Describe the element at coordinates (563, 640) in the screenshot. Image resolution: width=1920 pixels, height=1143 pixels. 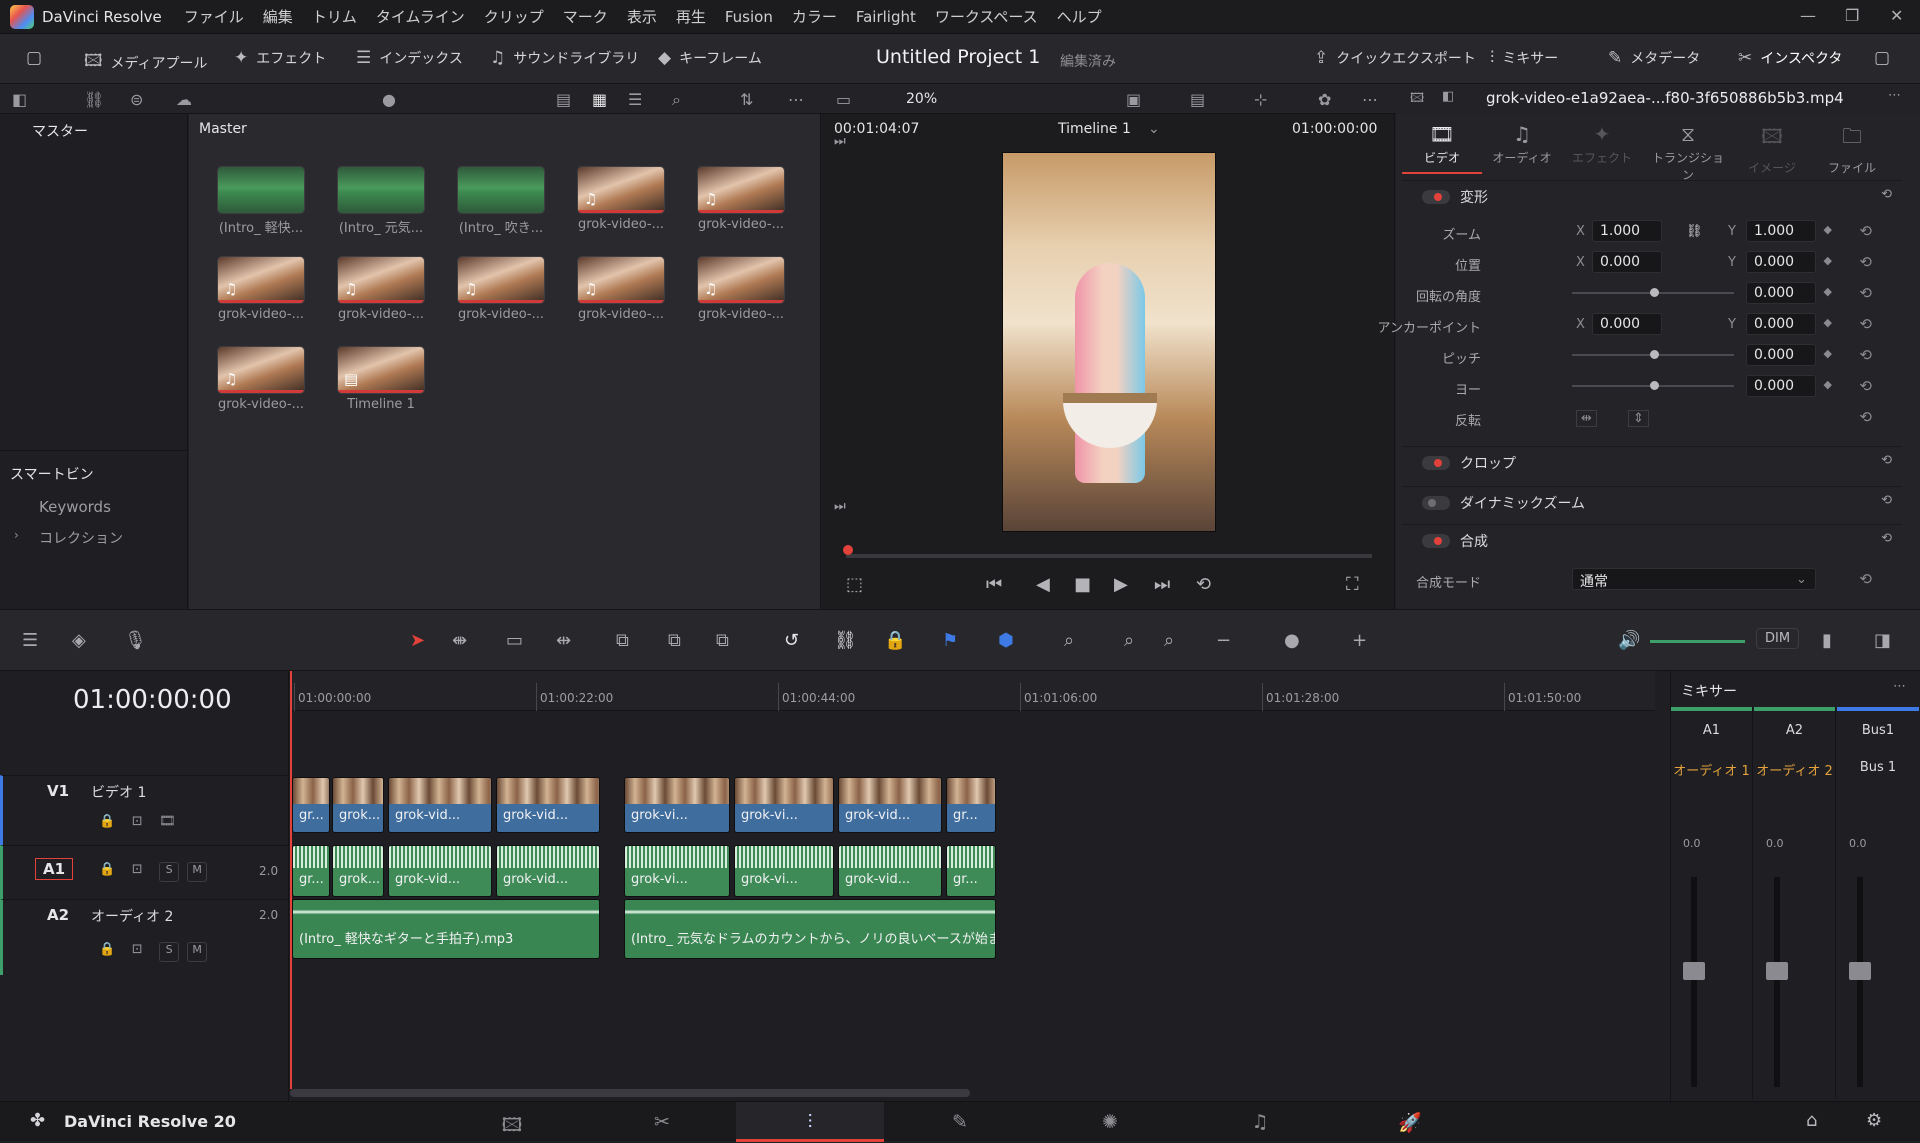
I see `blade-tool-icon: ⇹` at that location.